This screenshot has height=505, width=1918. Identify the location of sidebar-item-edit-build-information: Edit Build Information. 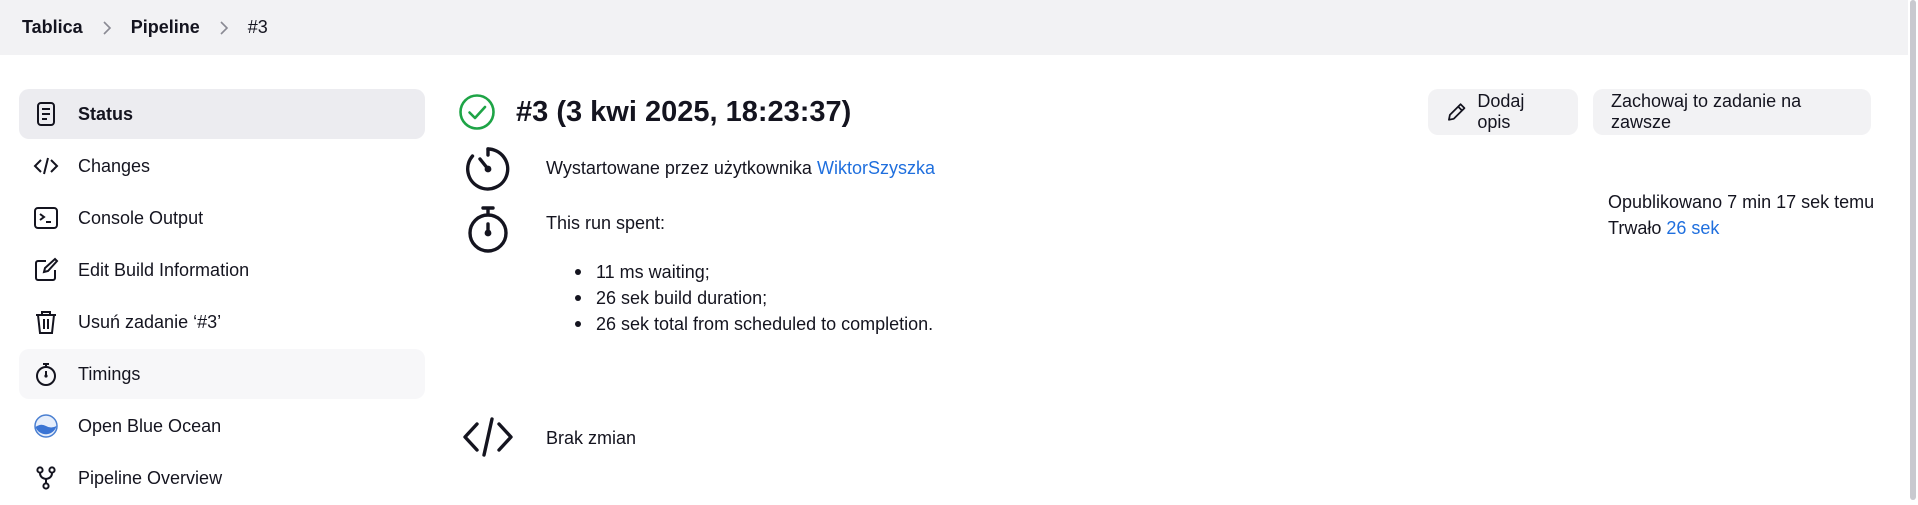
(222, 270).